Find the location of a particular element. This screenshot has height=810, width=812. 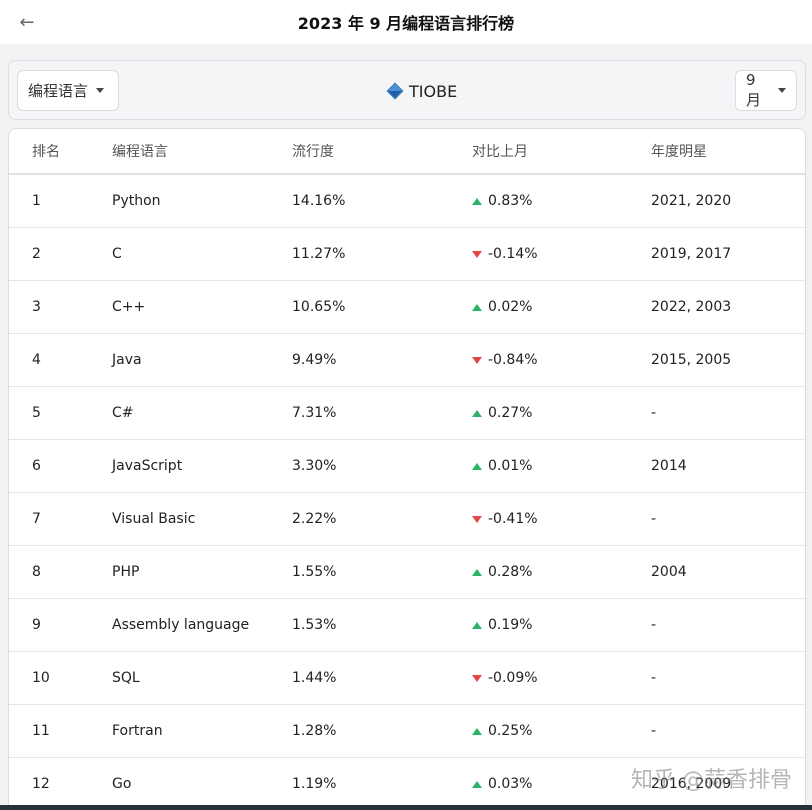

change-cell: 0.02% is located at coordinates (502, 307).